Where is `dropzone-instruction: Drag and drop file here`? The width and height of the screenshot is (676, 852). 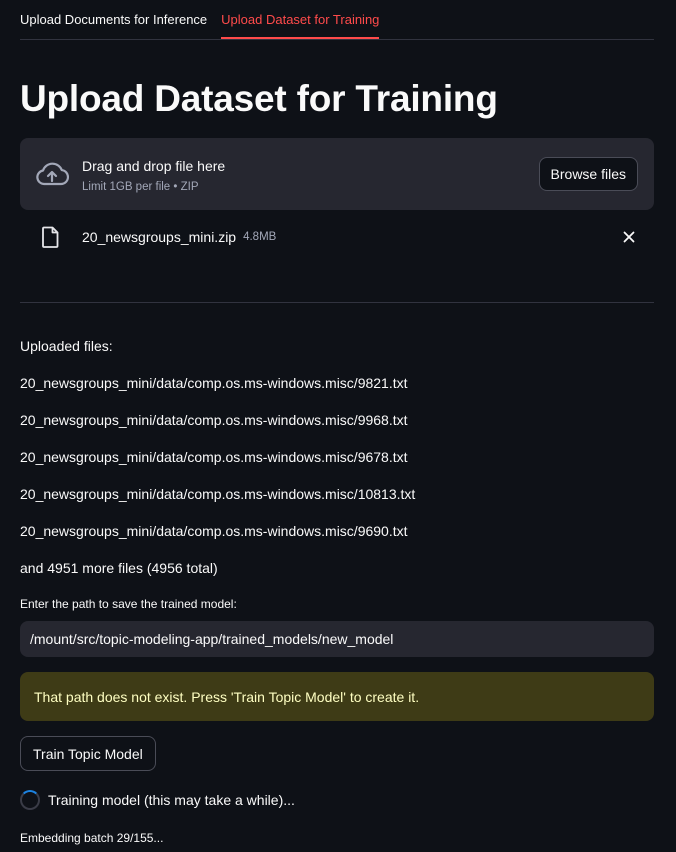 dropzone-instruction: Drag and drop file here is located at coordinates (154, 165).